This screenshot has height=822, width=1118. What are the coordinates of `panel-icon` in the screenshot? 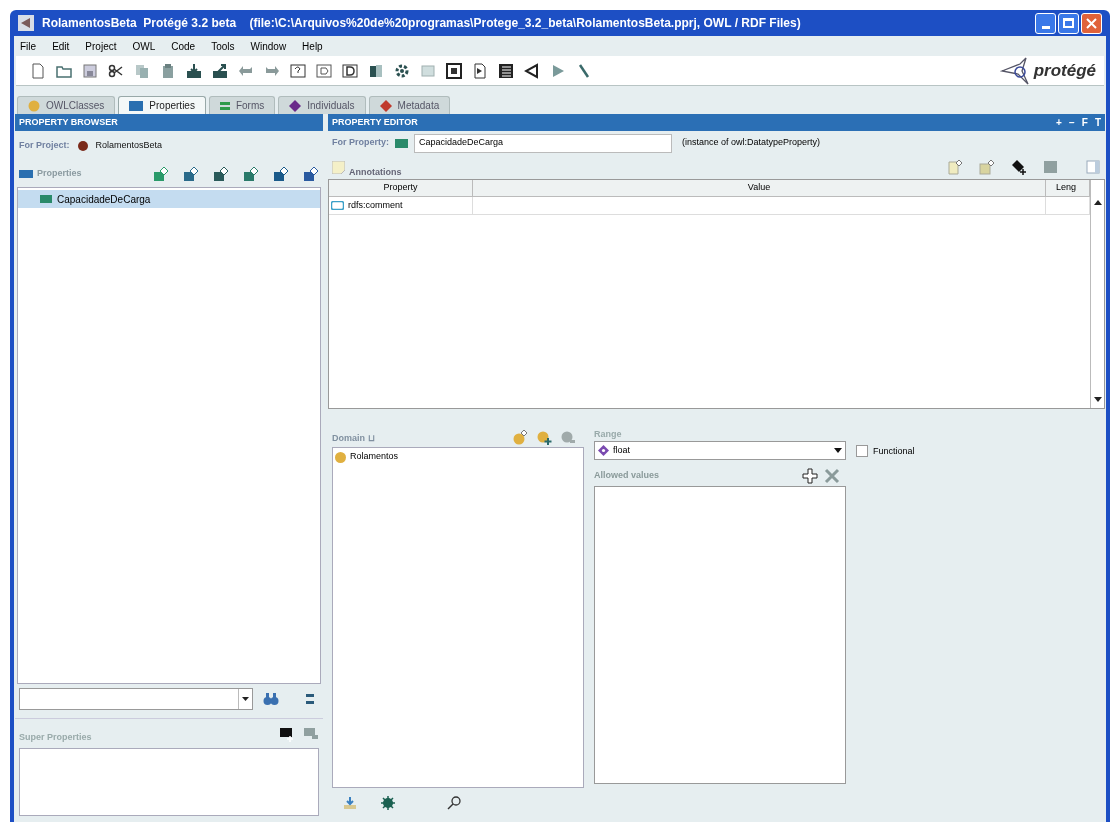 It's located at (376, 70).